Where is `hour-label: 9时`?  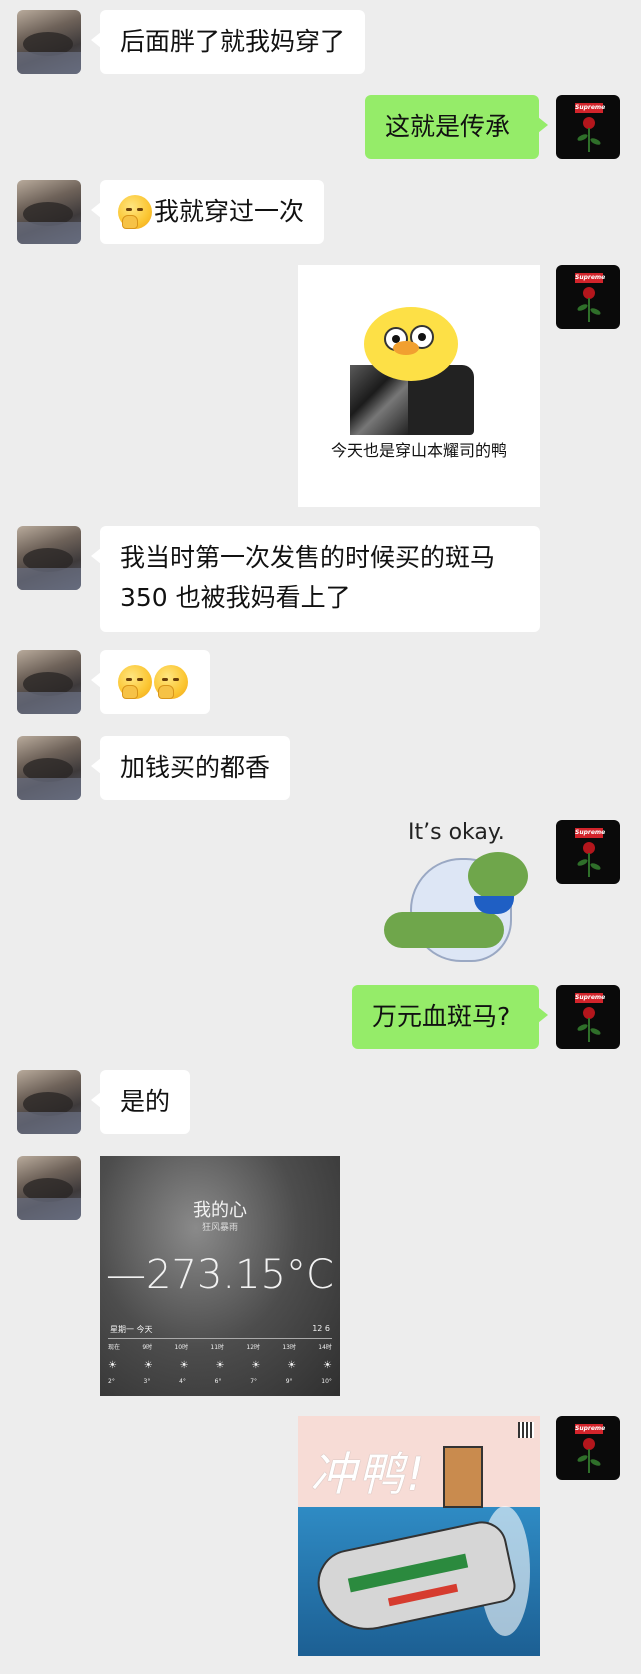 hour-label: 9时 is located at coordinates (147, 1347).